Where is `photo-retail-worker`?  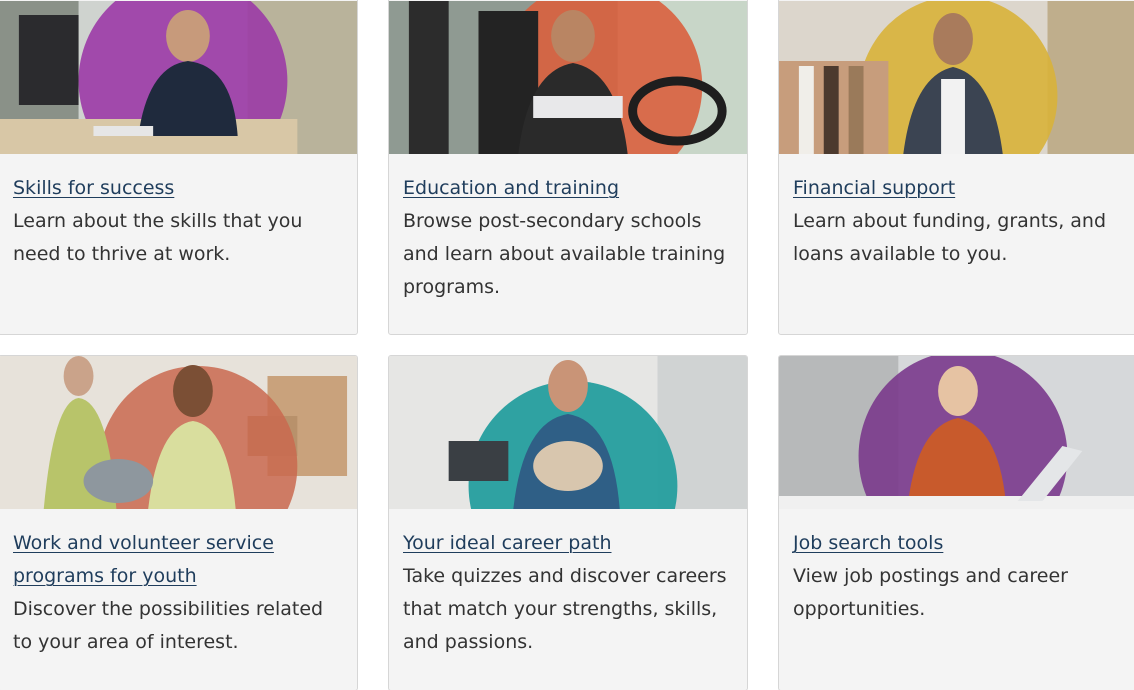
photo-retail-worker is located at coordinates (956, 77).